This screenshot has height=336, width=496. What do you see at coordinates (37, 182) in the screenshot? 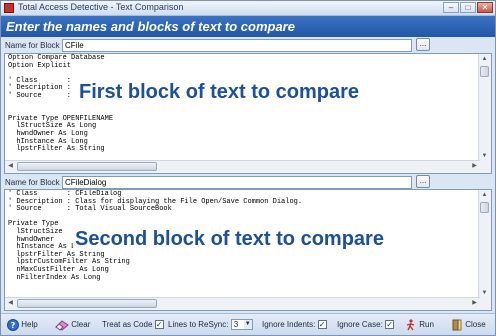
I see `block2-name-label: Name for Block 2:` at bounding box center [37, 182].